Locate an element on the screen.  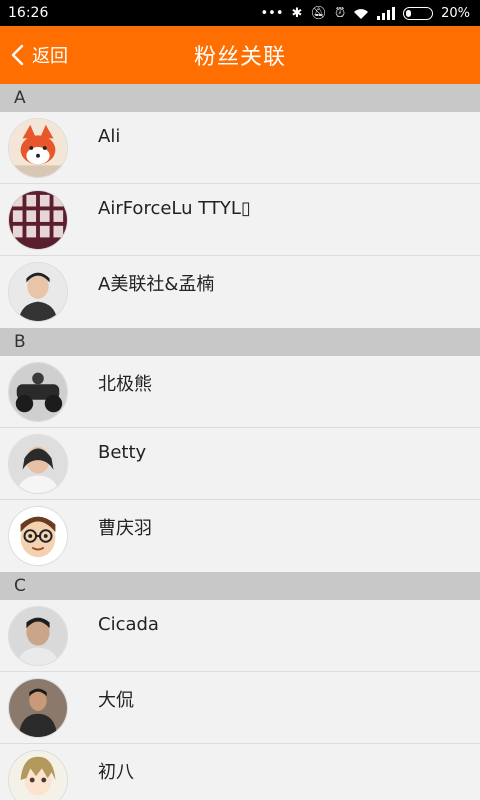
list-item: 北极熊 is located at coordinates (240, 392).